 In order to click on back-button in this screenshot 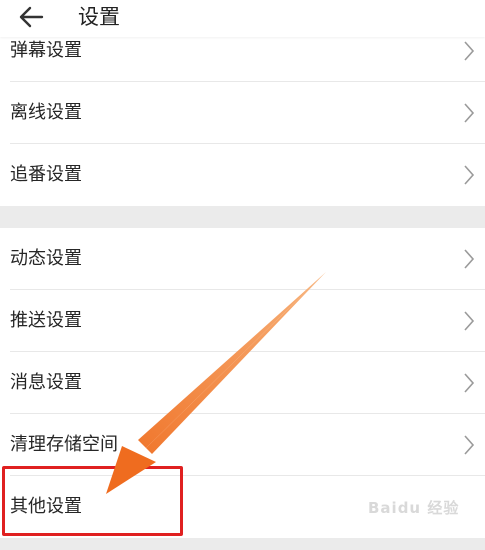, I will do `click(31, 17)`.